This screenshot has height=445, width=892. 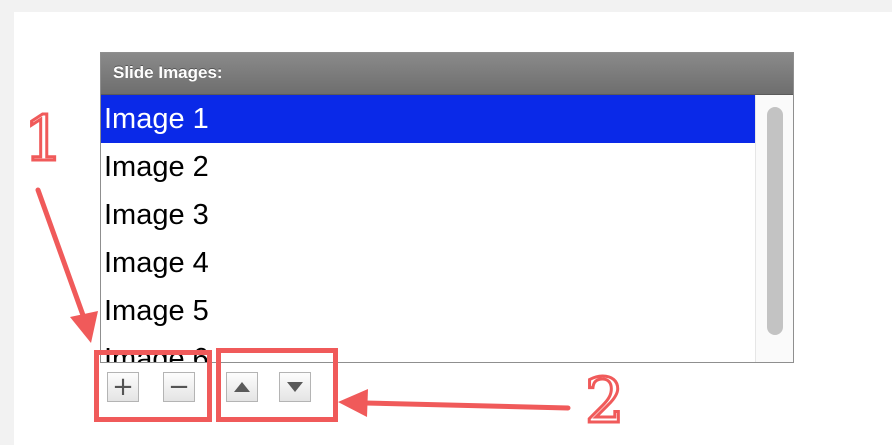 I want to click on callout-number-2: 2, so click(x=604, y=400).